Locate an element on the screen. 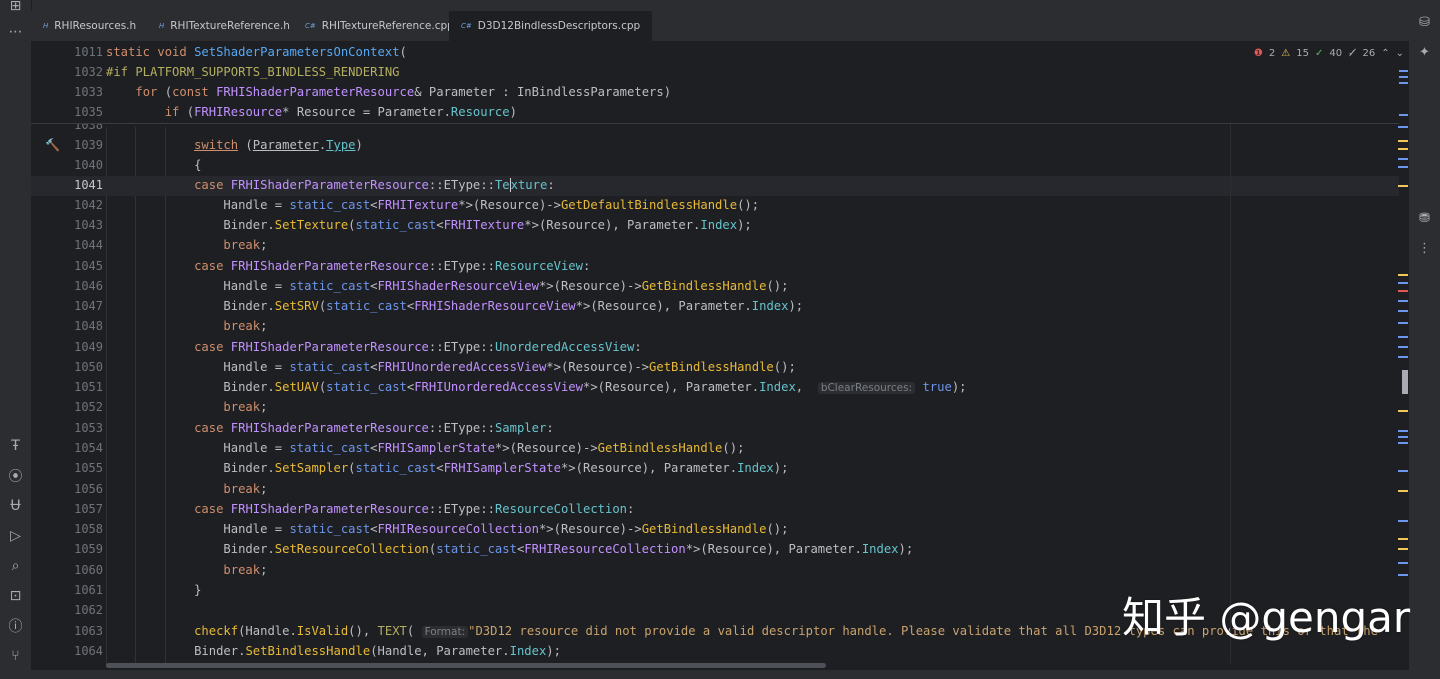 The height and width of the screenshot is (679, 1440). variable: Resource is located at coordinates (737, 549).